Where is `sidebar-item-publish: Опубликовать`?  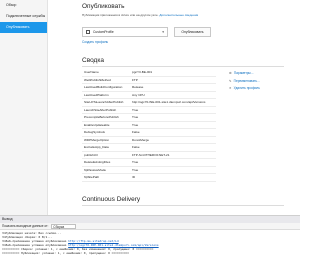
sidebar-item-publish: Опубликовать is located at coordinates (23, 27).